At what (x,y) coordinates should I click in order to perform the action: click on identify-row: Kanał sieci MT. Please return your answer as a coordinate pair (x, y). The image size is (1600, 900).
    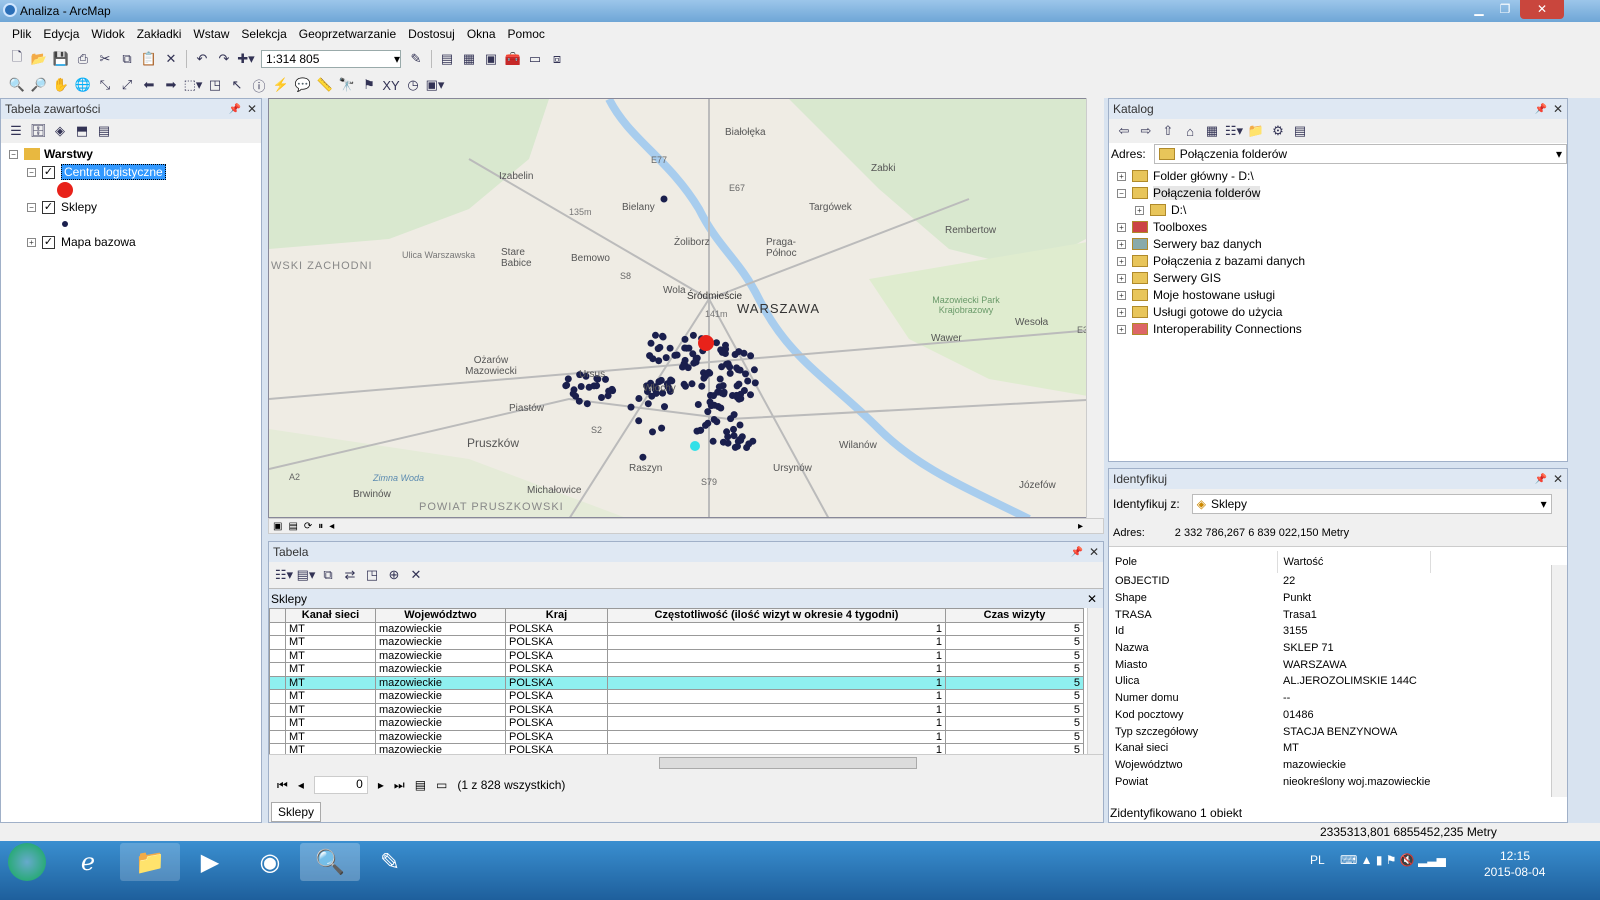
    Looking at the image, I should click on (1329, 748).